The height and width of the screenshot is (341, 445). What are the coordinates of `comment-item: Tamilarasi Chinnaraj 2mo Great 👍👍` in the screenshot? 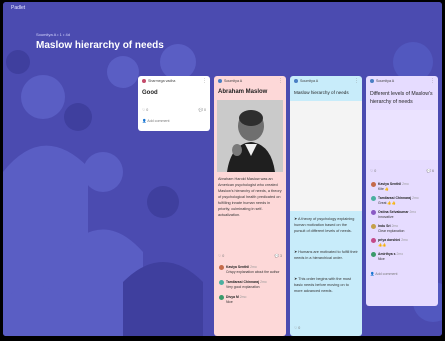 It's located at (402, 200).